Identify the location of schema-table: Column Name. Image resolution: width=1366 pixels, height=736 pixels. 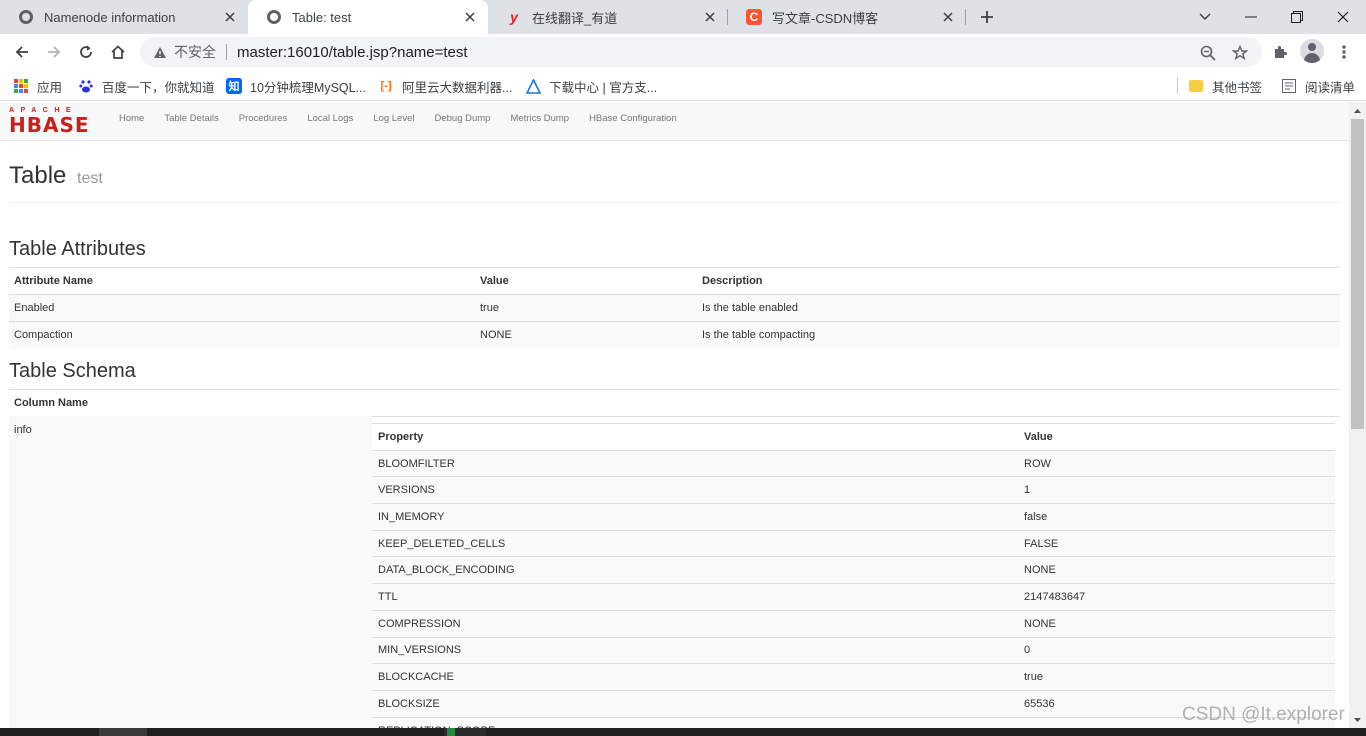
(674, 403).